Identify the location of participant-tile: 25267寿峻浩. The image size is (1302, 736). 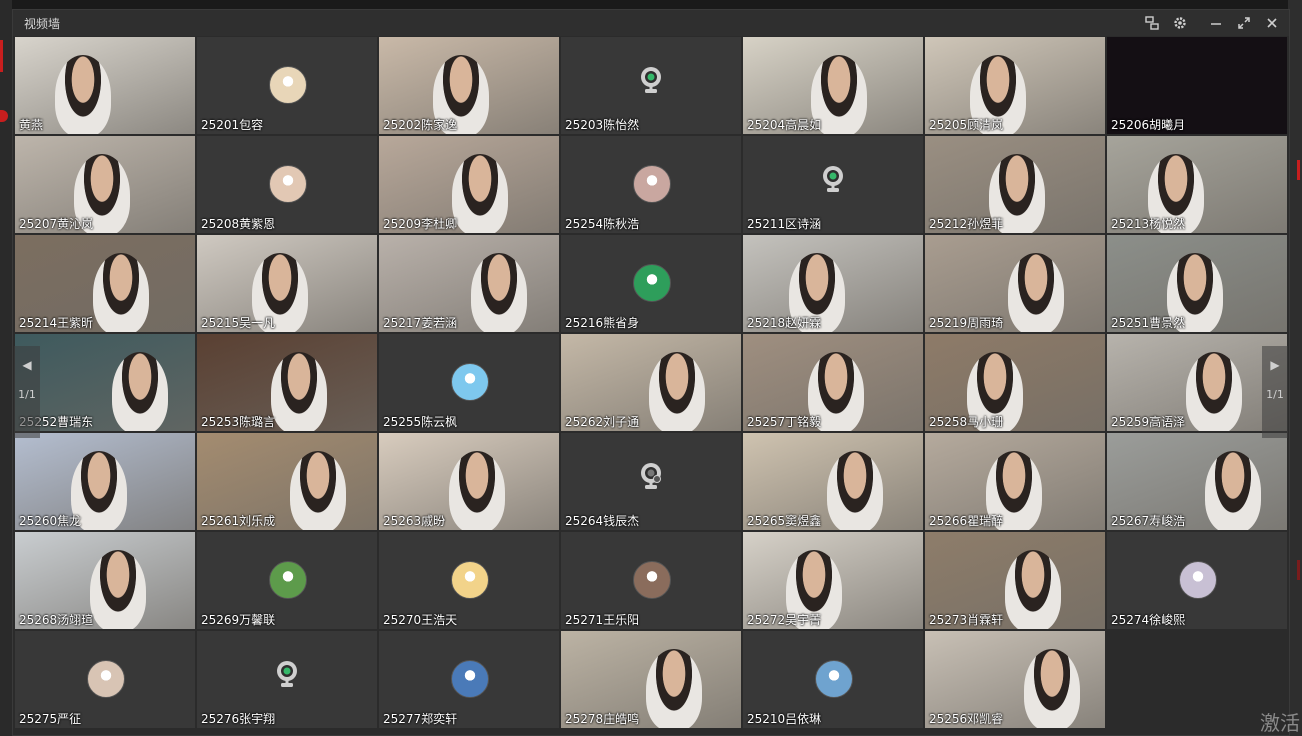
(1197, 481).